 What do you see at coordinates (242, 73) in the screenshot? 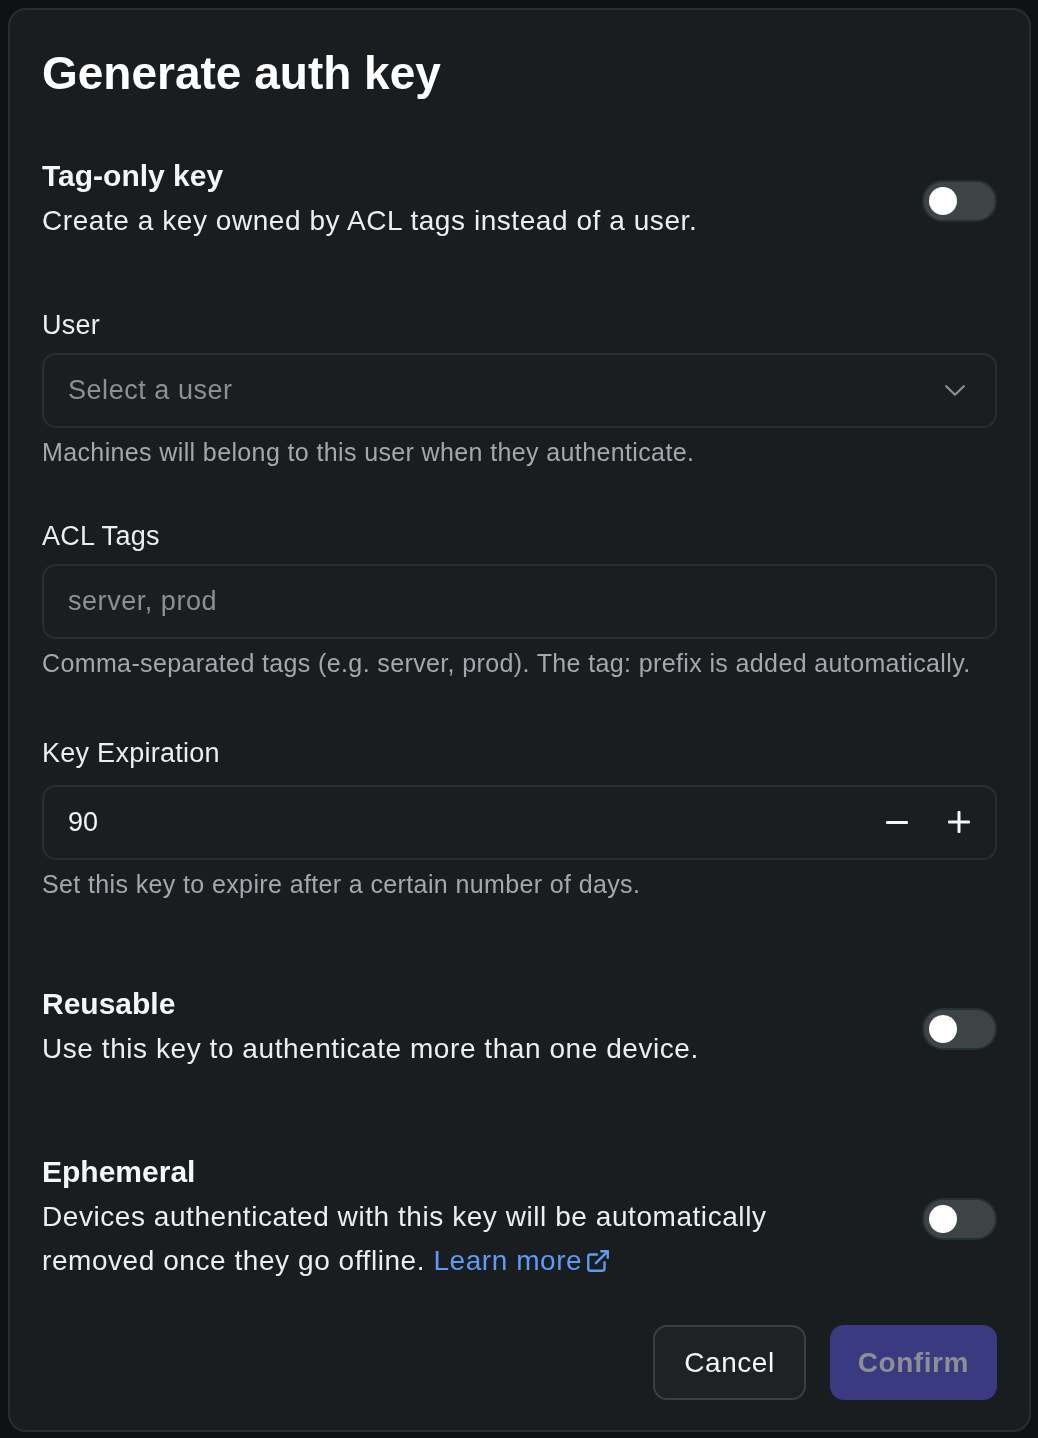
I see `dialog-title: Generate auth key` at bounding box center [242, 73].